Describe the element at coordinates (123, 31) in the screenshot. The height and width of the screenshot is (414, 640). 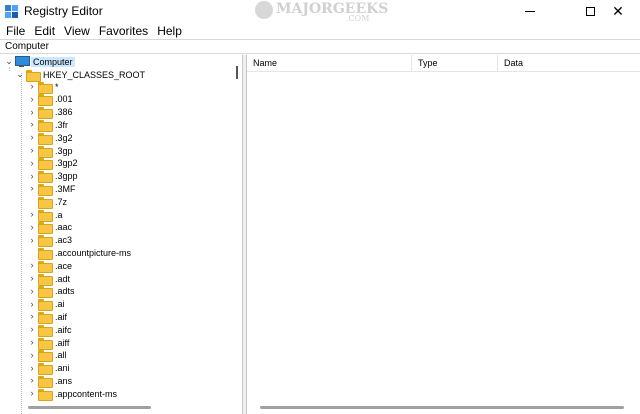
I see `menu-favorites: Favorites` at that location.